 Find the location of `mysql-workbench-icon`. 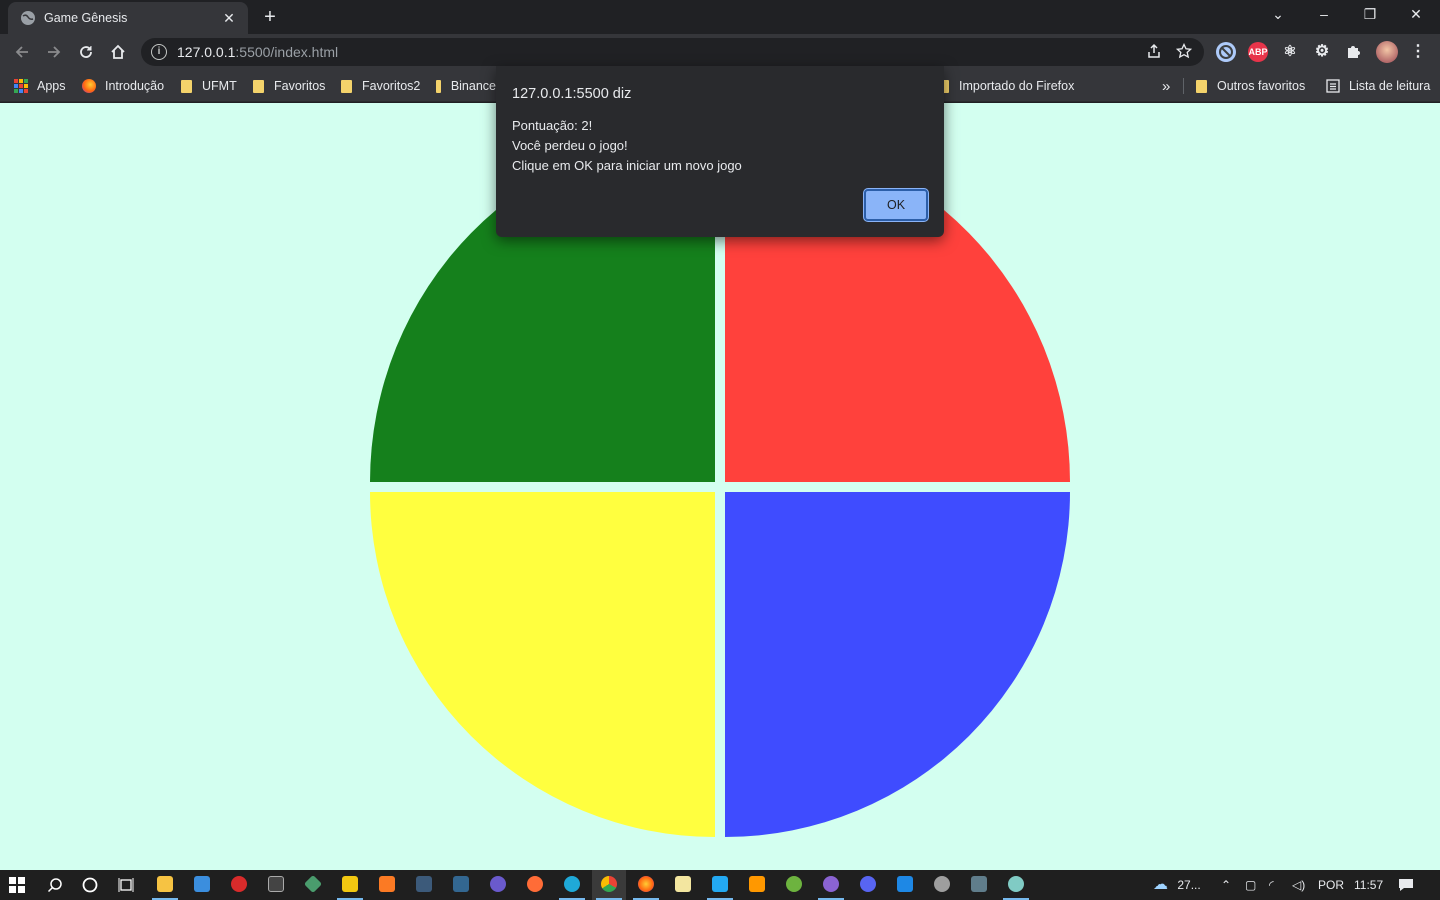

mysql-workbench-icon is located at coordinates (424, 884).